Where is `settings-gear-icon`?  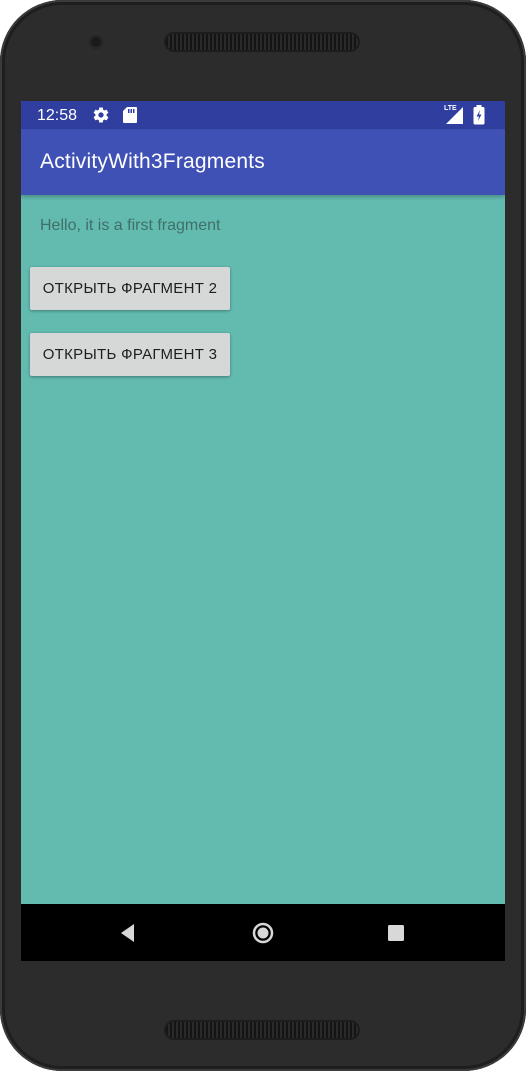 settings-gear-icon is located at coordinates (101, 115).